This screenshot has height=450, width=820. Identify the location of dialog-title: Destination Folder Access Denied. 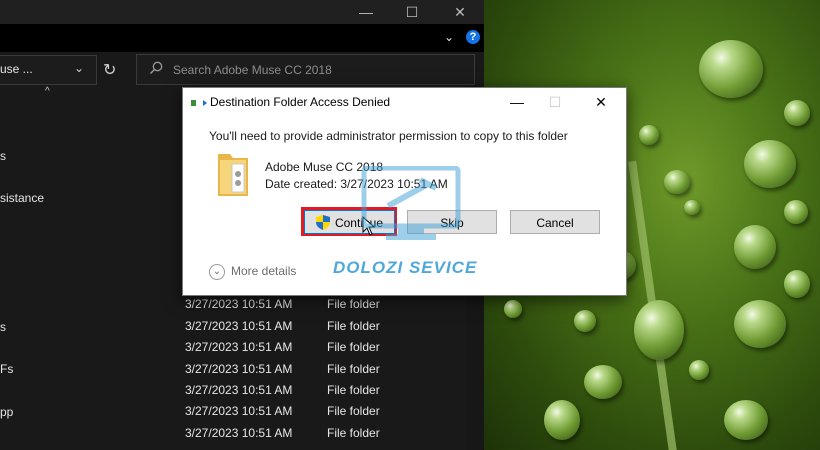
(300, 102).